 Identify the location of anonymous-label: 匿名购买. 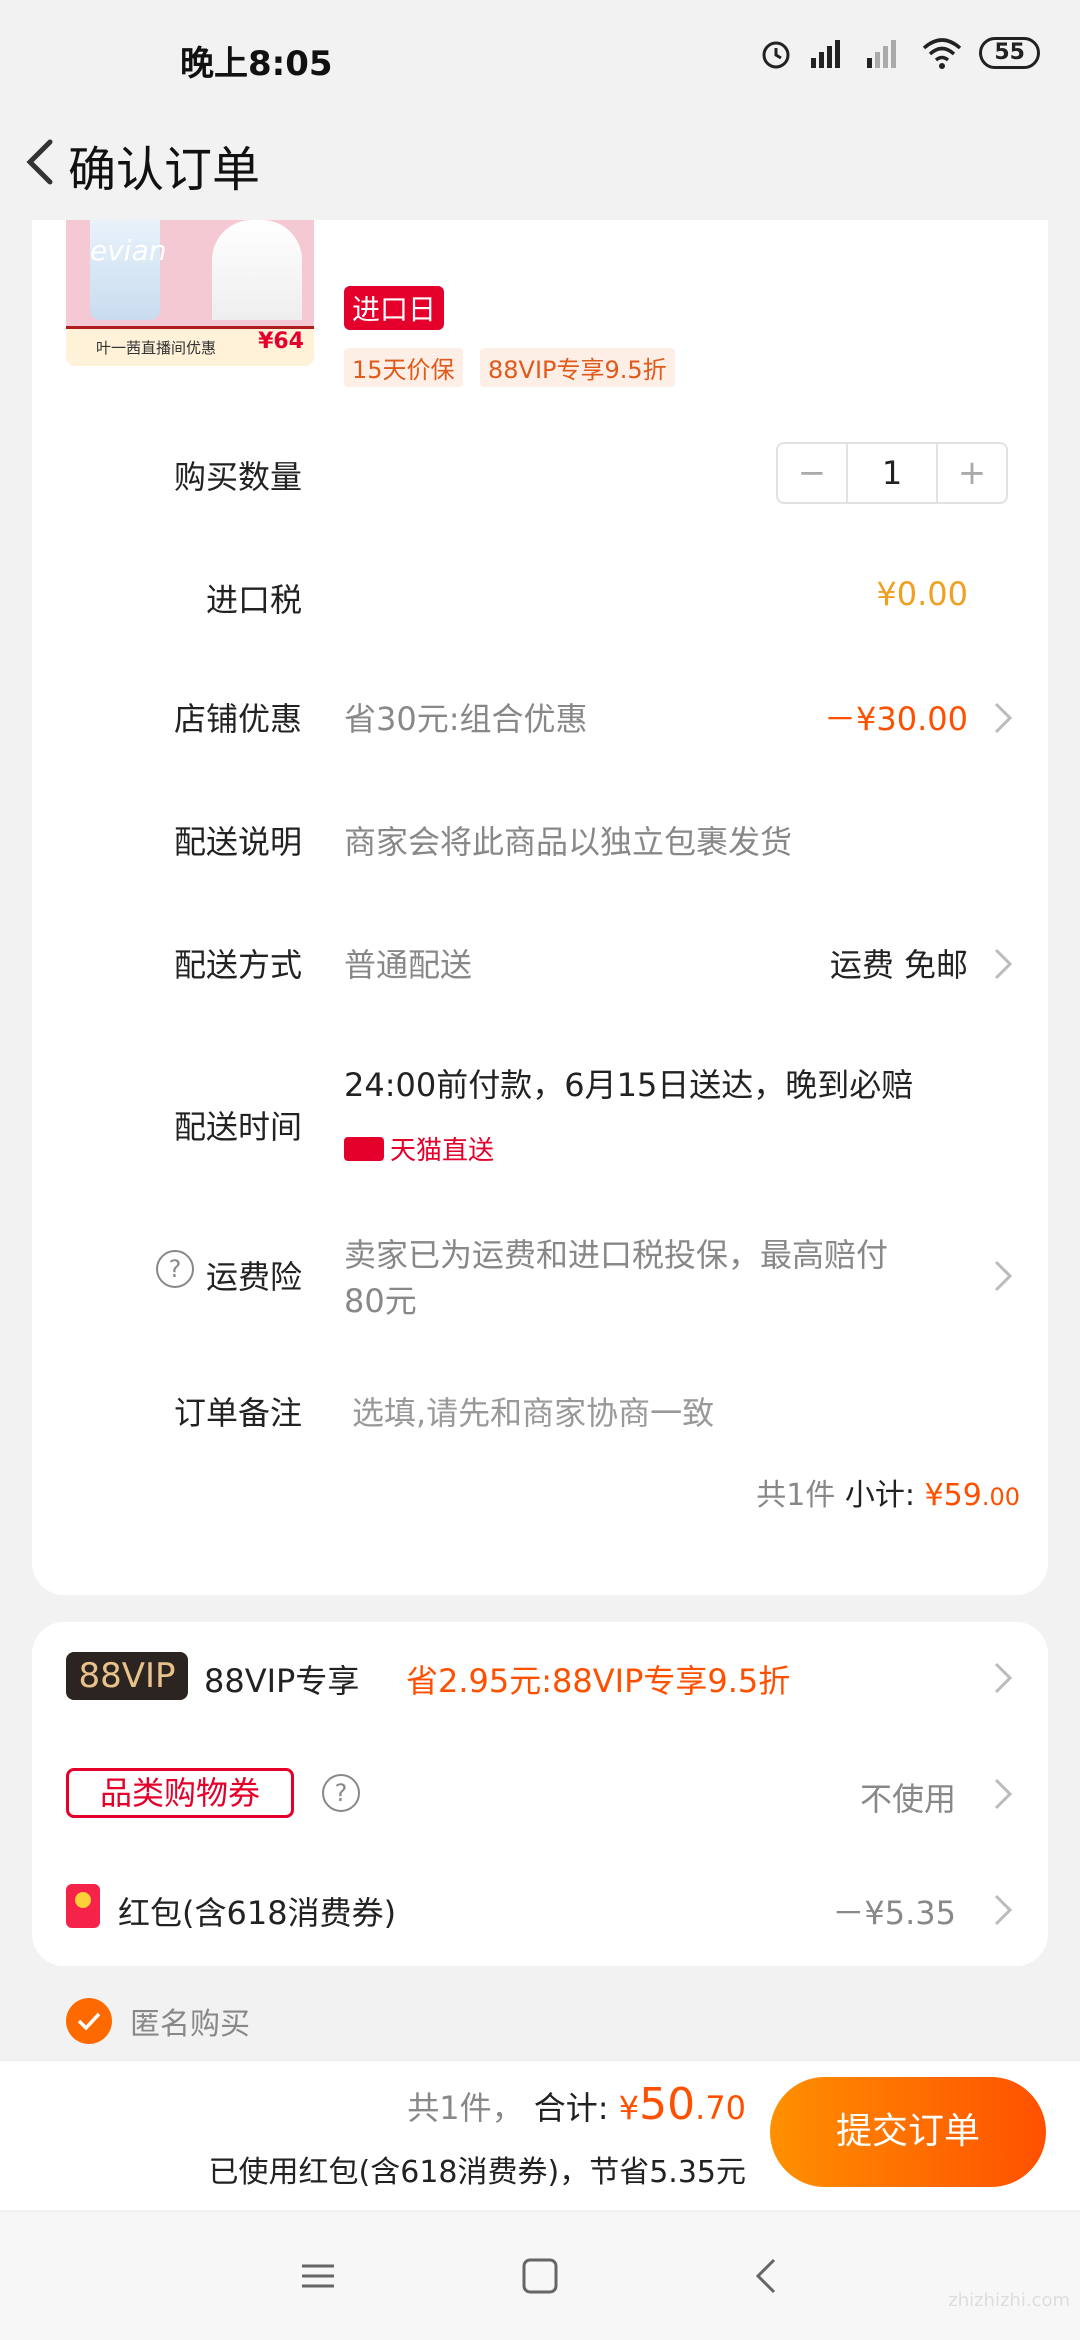
(190, 2024).